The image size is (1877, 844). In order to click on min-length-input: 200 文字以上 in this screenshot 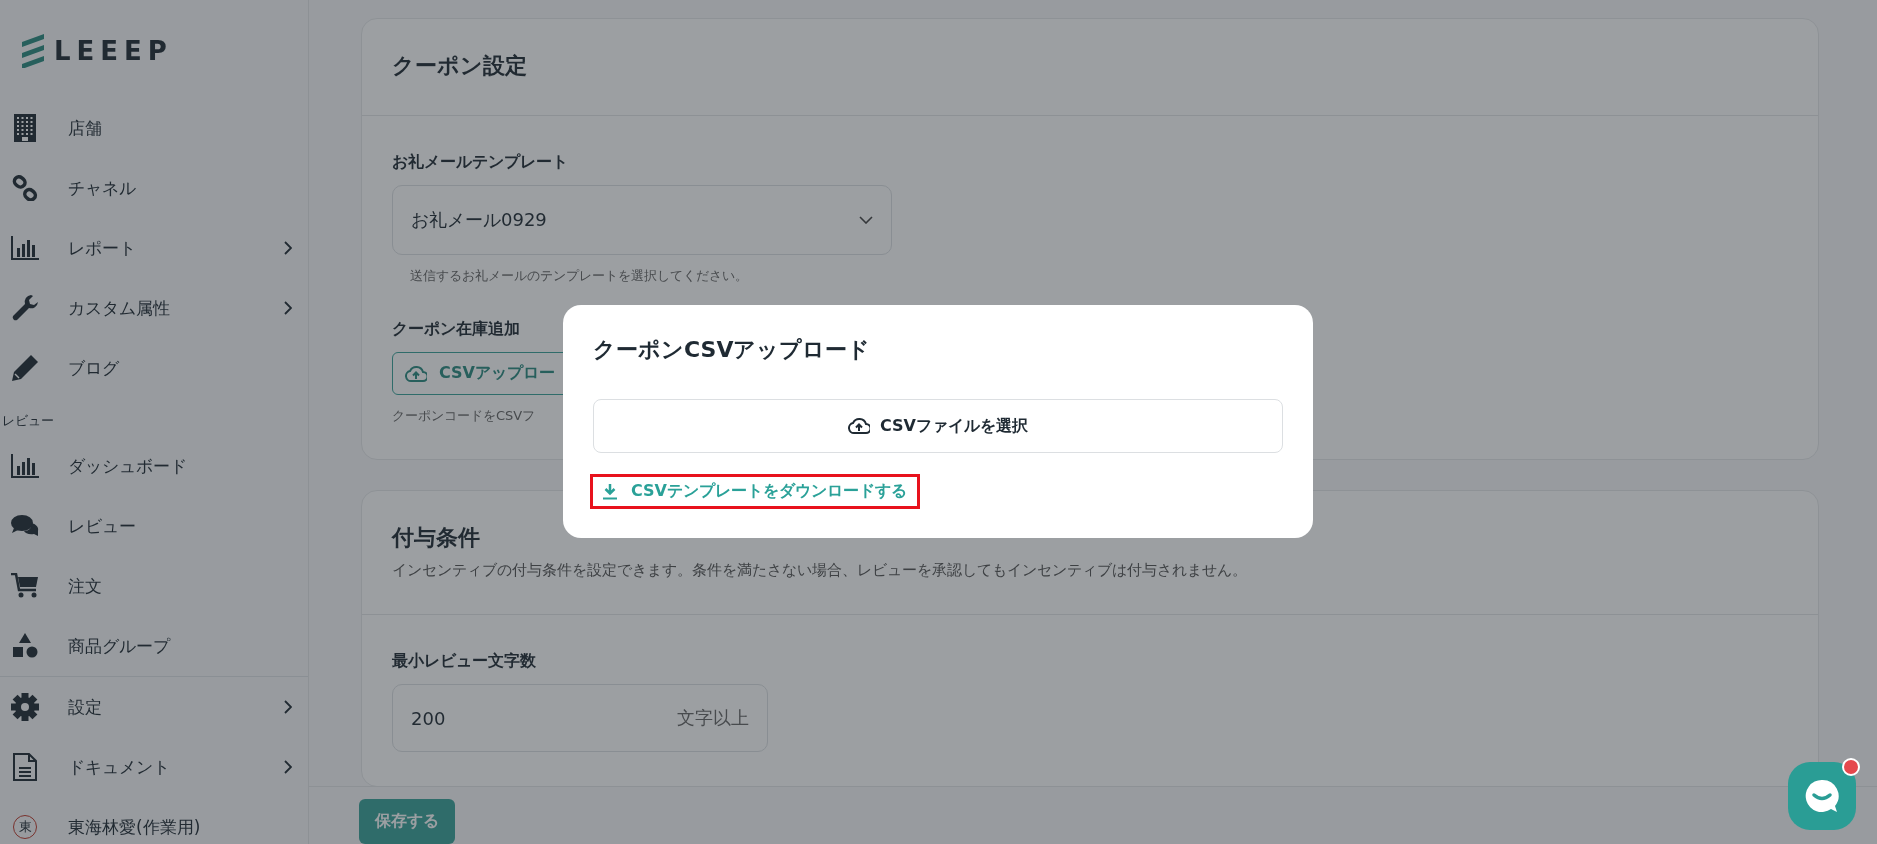, I will do `click(580, 718)`.